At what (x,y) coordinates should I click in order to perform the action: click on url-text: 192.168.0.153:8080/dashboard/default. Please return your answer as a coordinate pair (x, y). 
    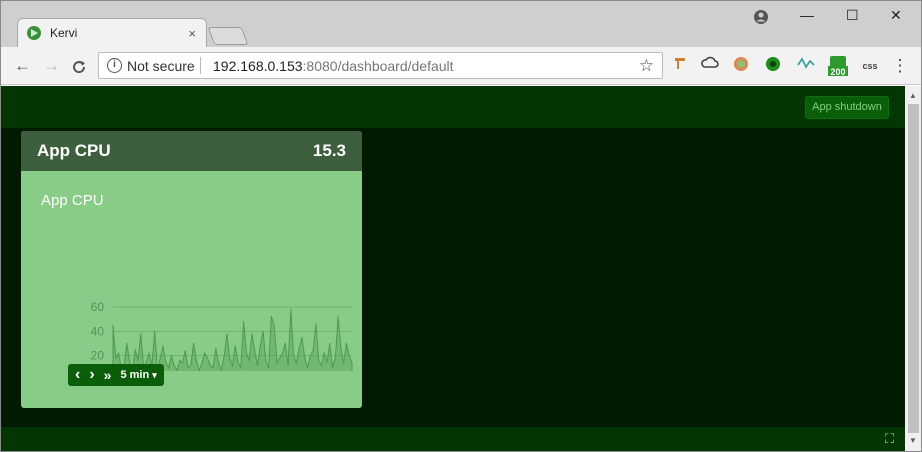
    Looking at the image, I should click on (333, 66).